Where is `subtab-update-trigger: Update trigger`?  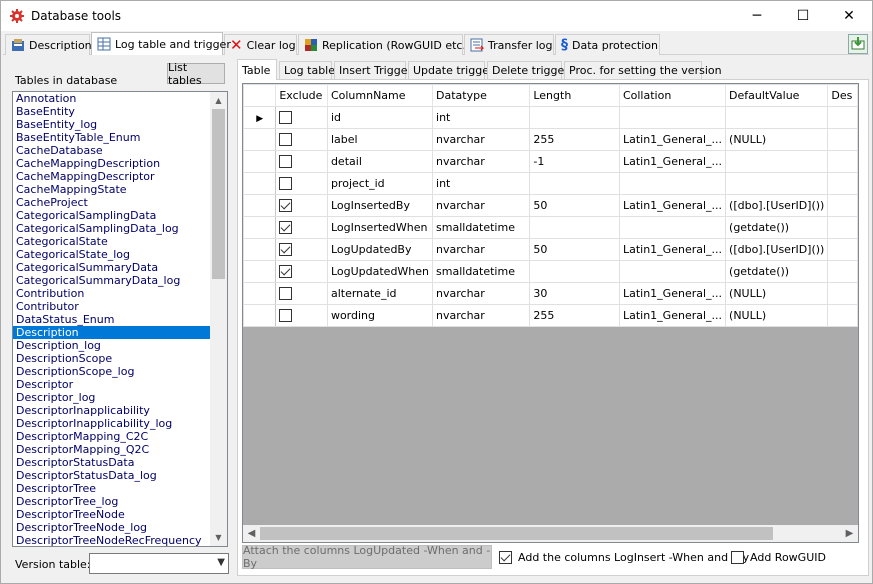
subtab-update-trigger: Update trigger is located at coordinates (450, 70).